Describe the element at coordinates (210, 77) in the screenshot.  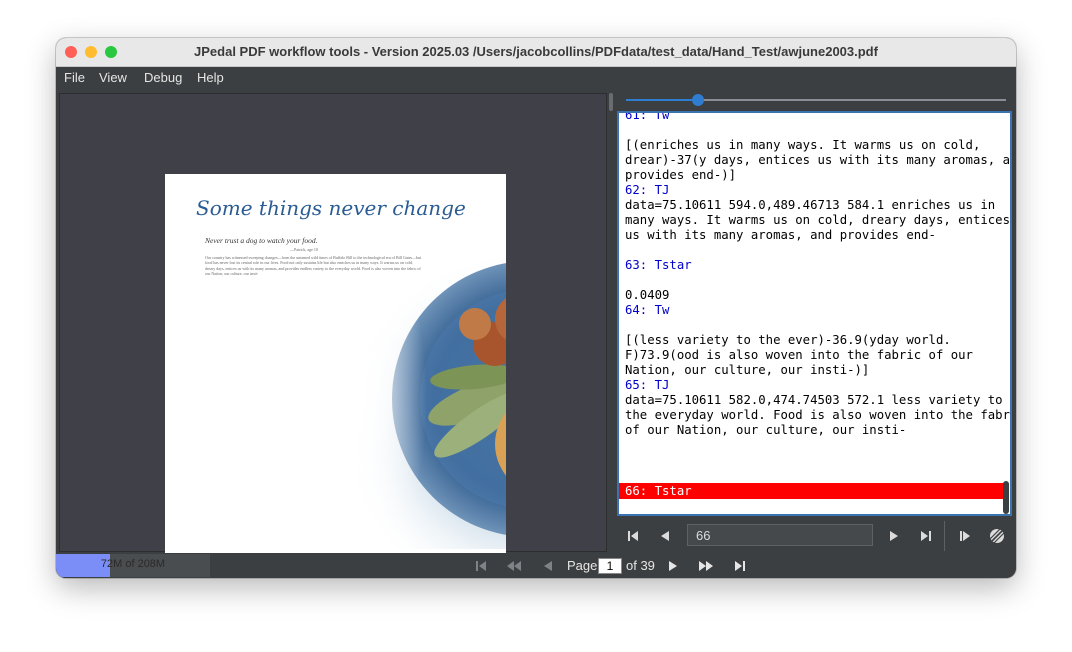
I see `menu-help: Help` at that location.